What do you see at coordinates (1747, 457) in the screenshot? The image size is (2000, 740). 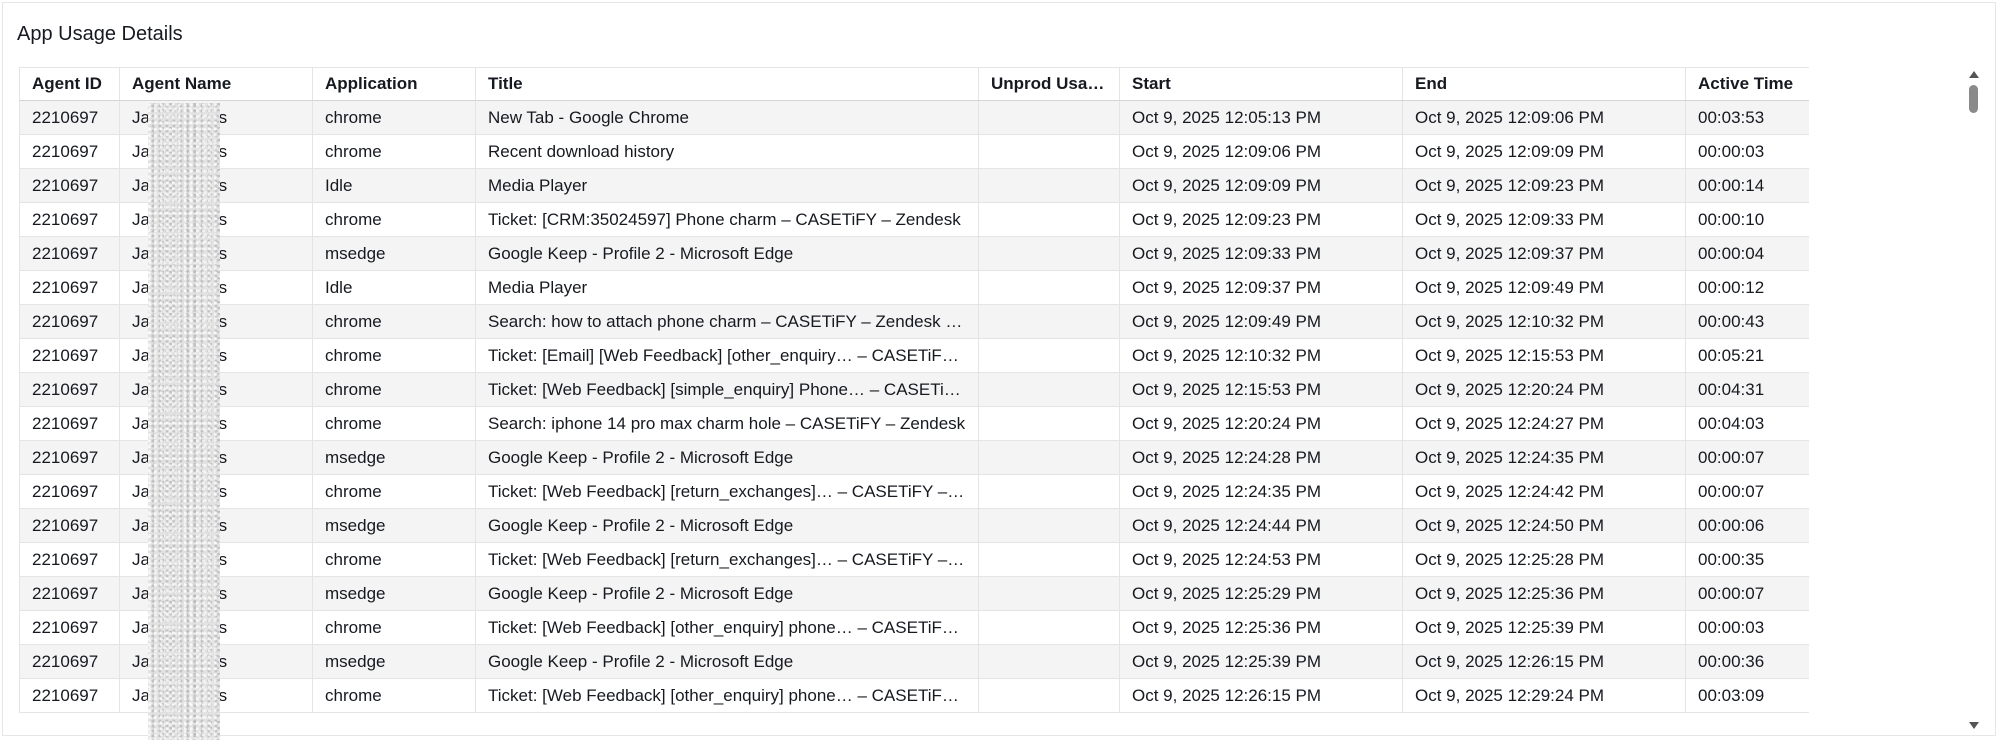 I see `cell-active-time: 00:00:07` at bounding box center [1747, 457].